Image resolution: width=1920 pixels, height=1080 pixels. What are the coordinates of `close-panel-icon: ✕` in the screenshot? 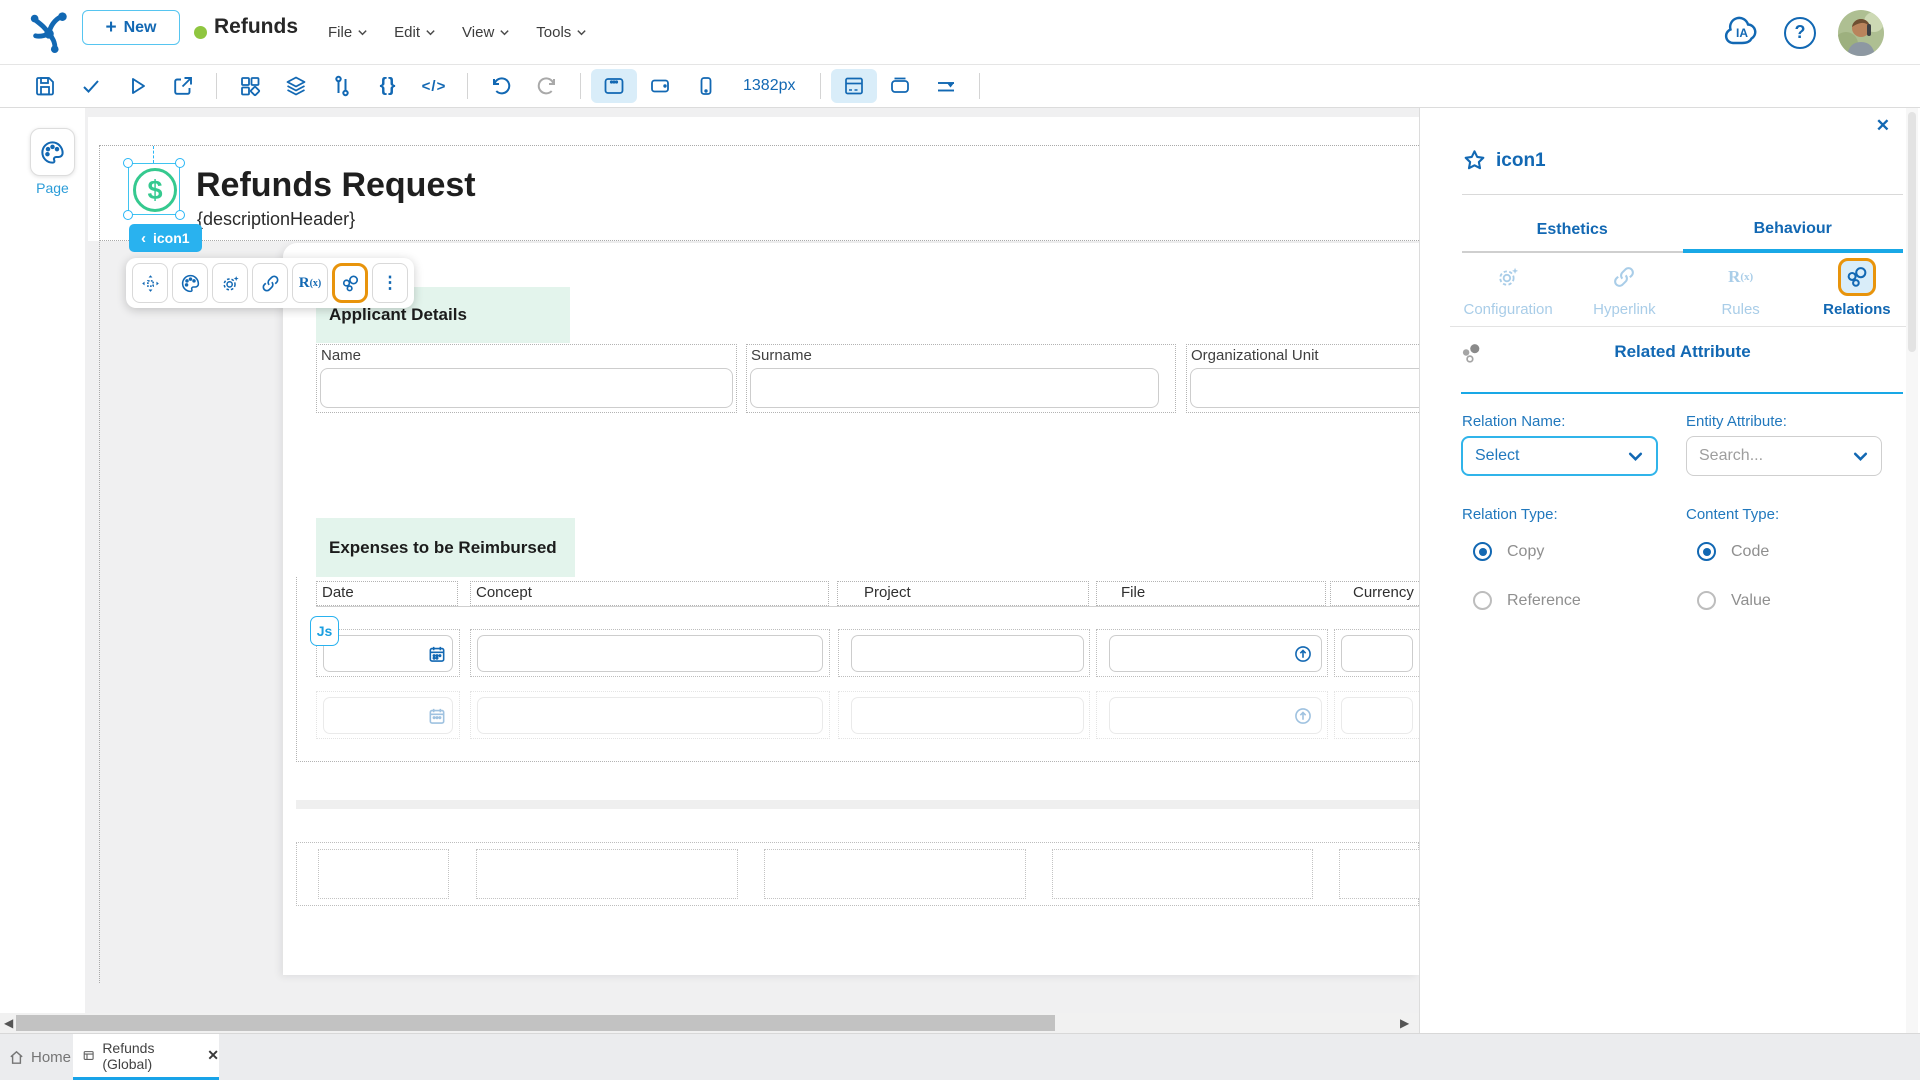 It's located at (1883, 126).